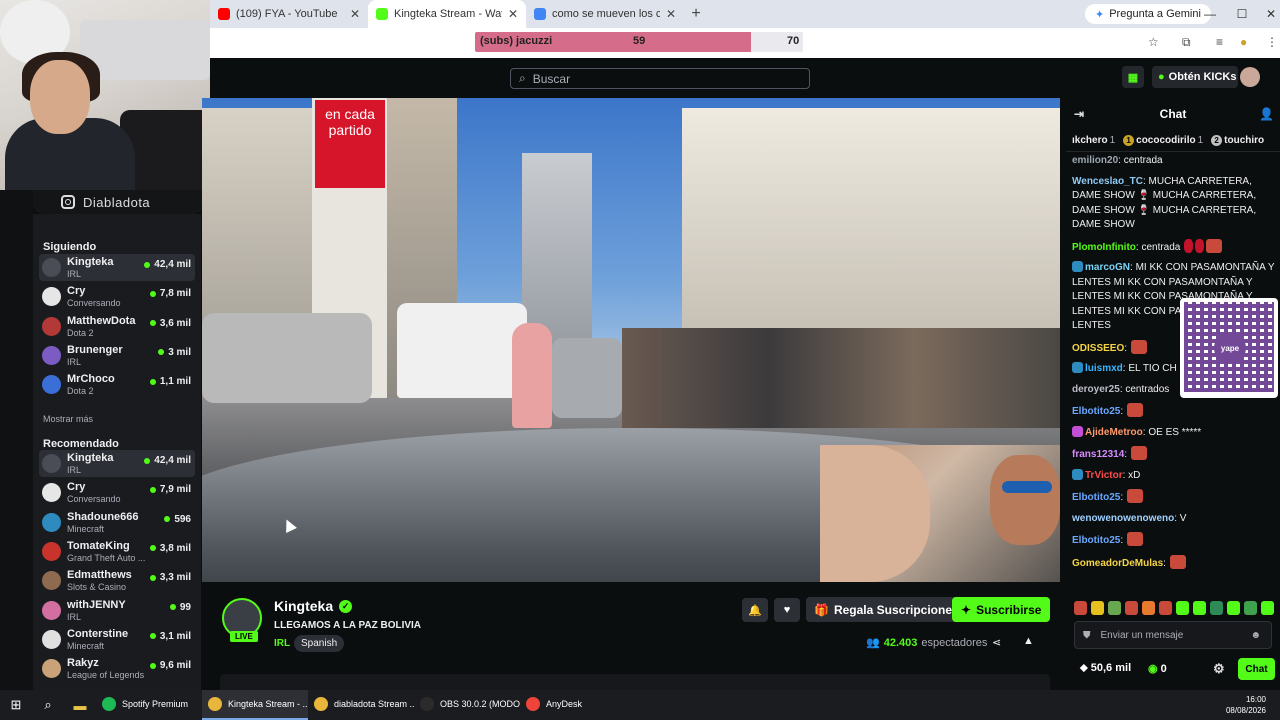 This screenshot has width=1280, height=720. I want to click on system-clock: 16:00 08/08/2026, so click(1246, 705).